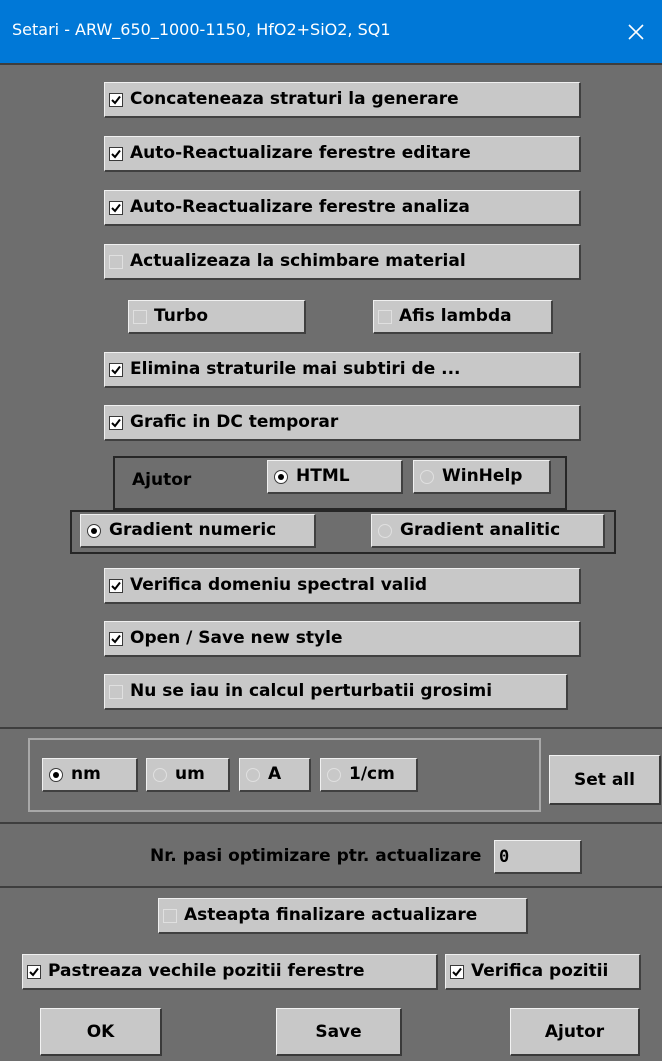 This screenshot has width=662, height=1061. Describe the element at coordinates (86, 774) in the screenshot. I see `unit-nm-label: nm` at that location.